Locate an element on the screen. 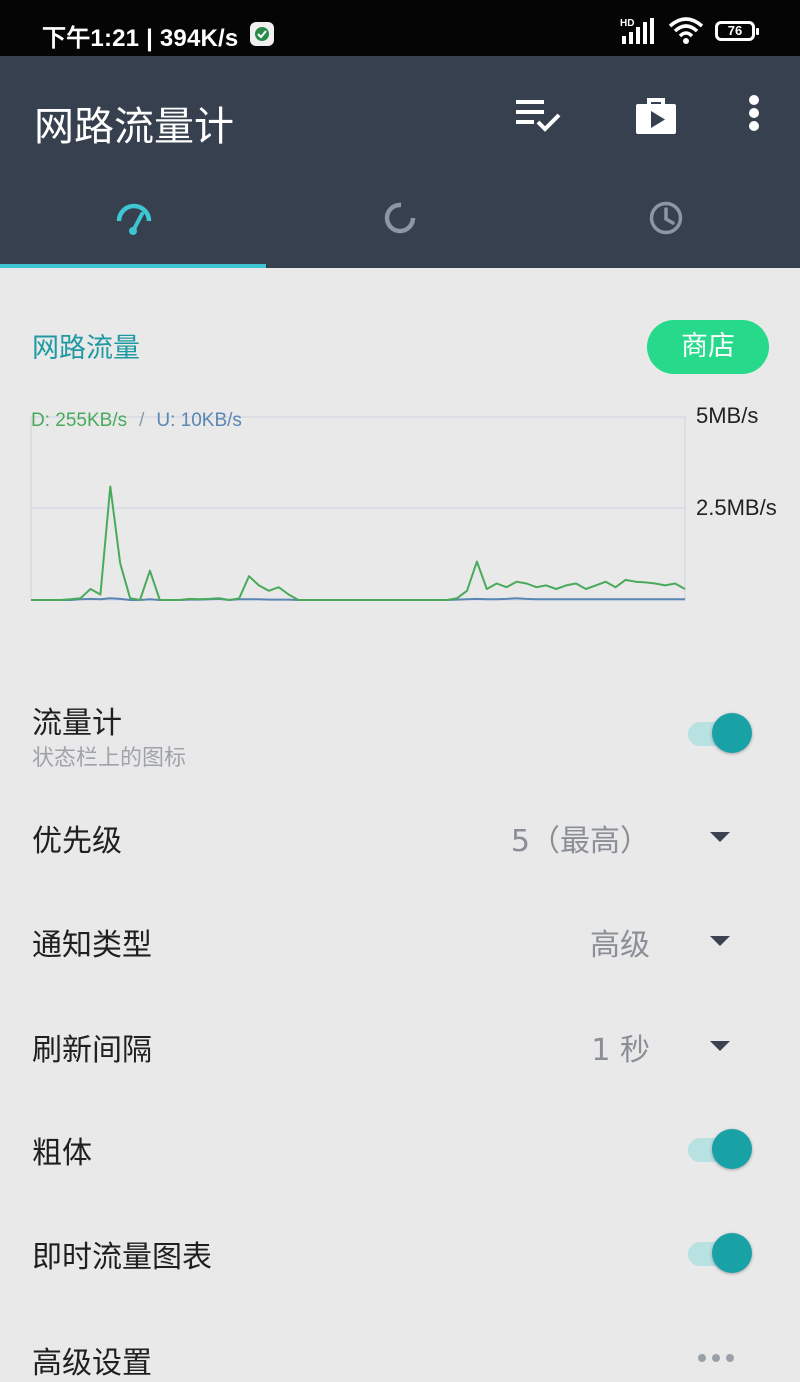  checklist-button is located at coordinates (538, 118).